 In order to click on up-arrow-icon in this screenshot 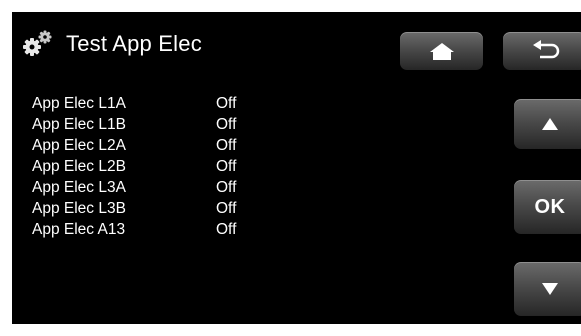, I will do `click(550, 124)`.